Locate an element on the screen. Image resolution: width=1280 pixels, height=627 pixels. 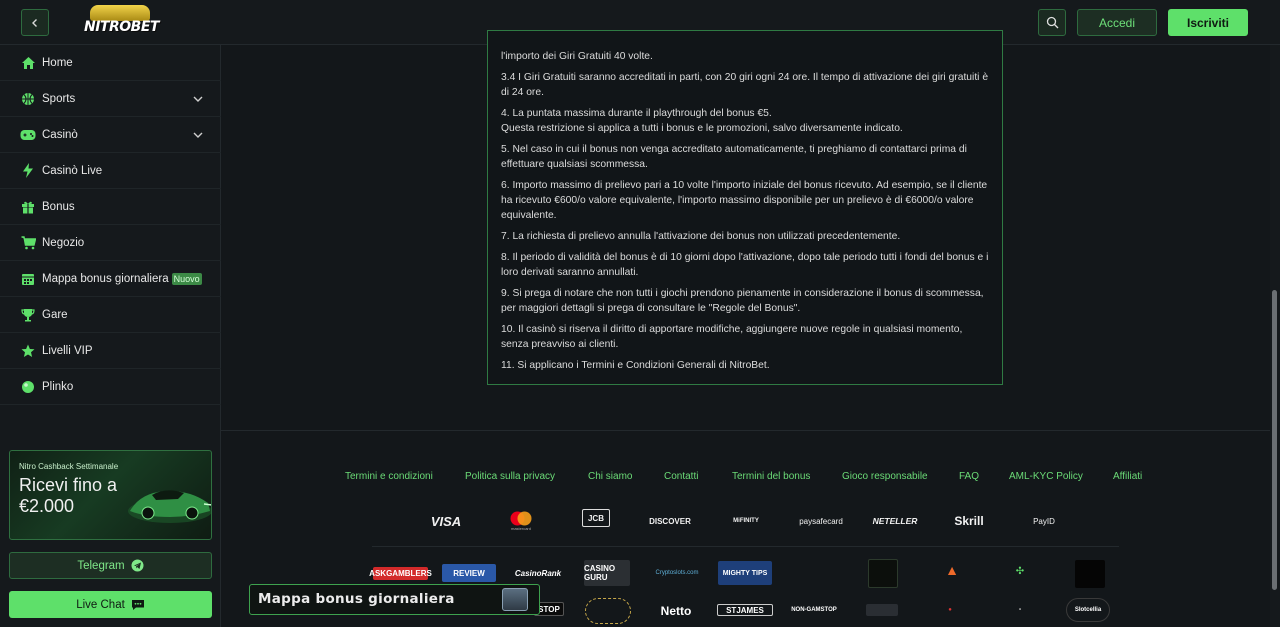
dark-square-logo-icon is located at coordinates (1090, 574).